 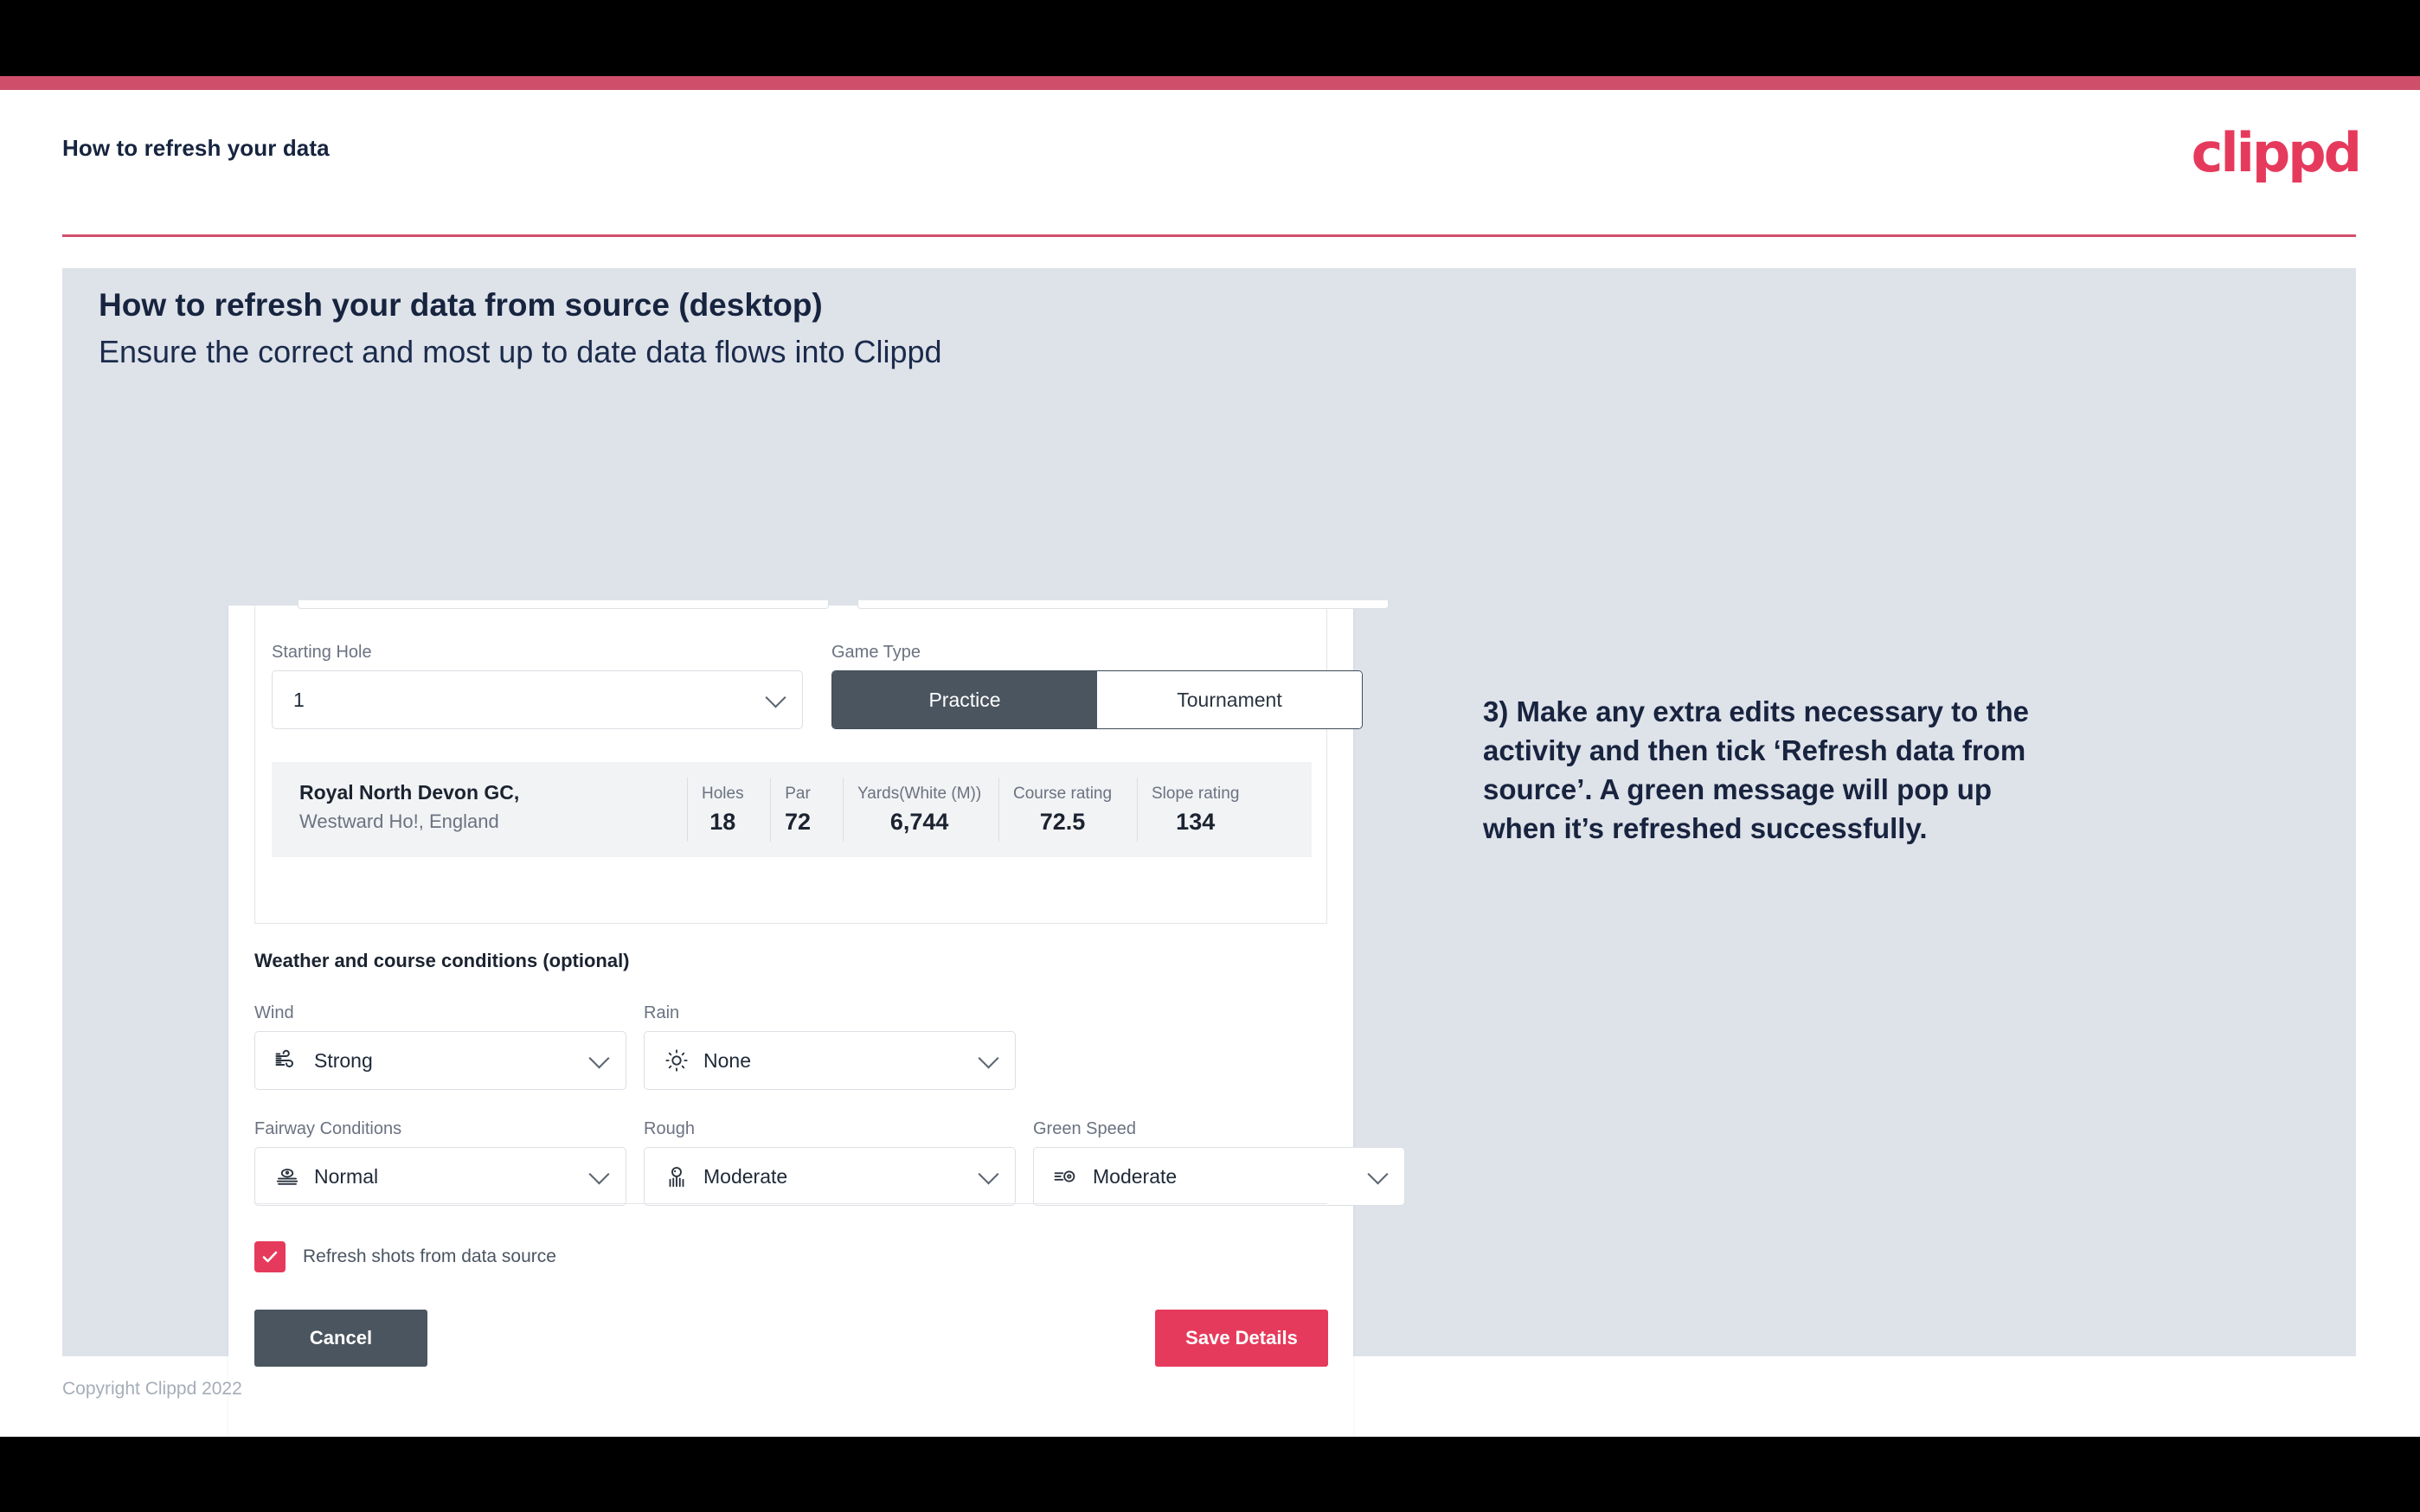 What do you see at coordinates (676, 1060) in the screenshot?
I see `sun-icon` at bounding box center [676, 1060].